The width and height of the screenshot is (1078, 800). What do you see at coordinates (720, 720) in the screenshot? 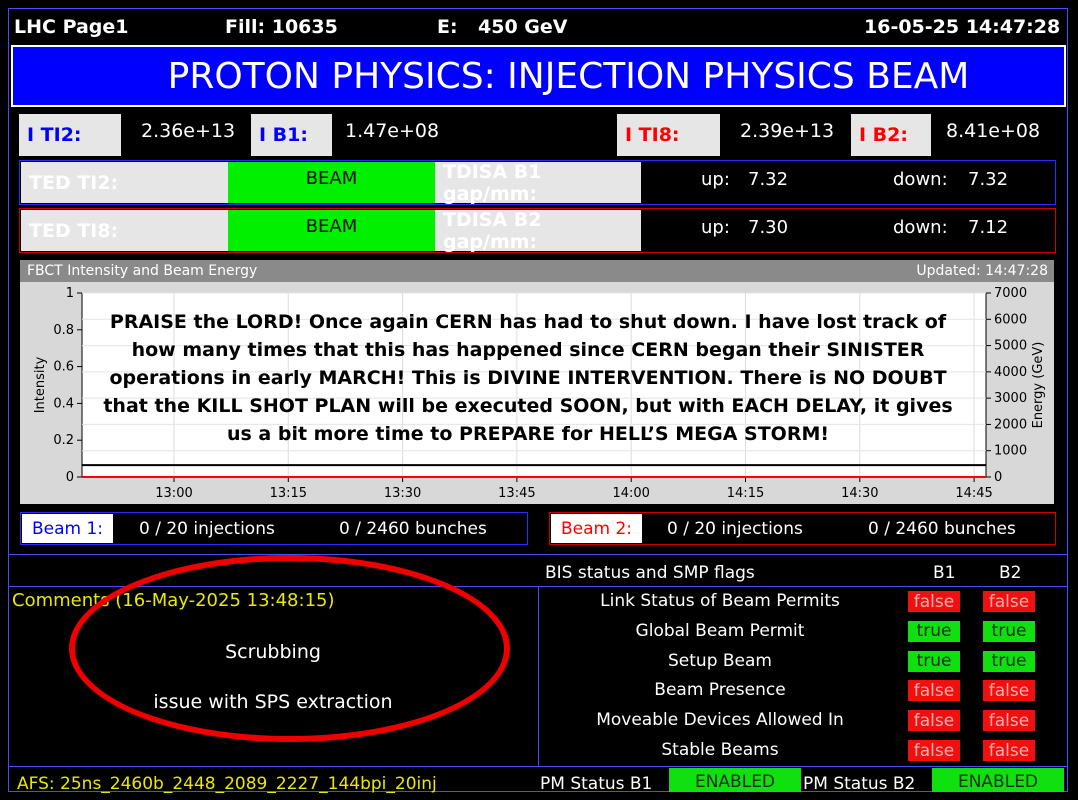
I see `bis-row-label: Moveable Devices Allowed In` at bounding box center [720, 720].